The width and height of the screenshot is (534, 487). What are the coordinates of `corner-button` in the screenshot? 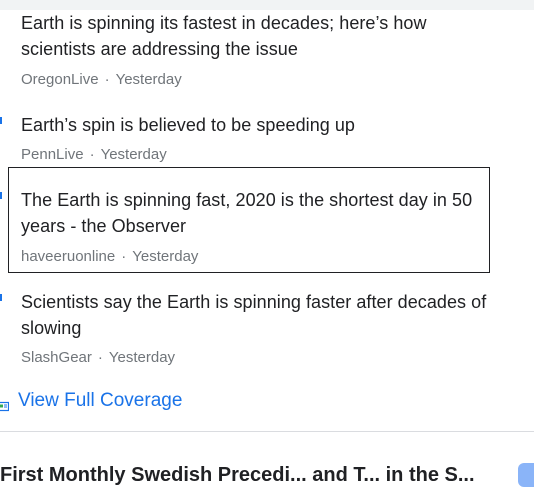 It's located at (526, 475).